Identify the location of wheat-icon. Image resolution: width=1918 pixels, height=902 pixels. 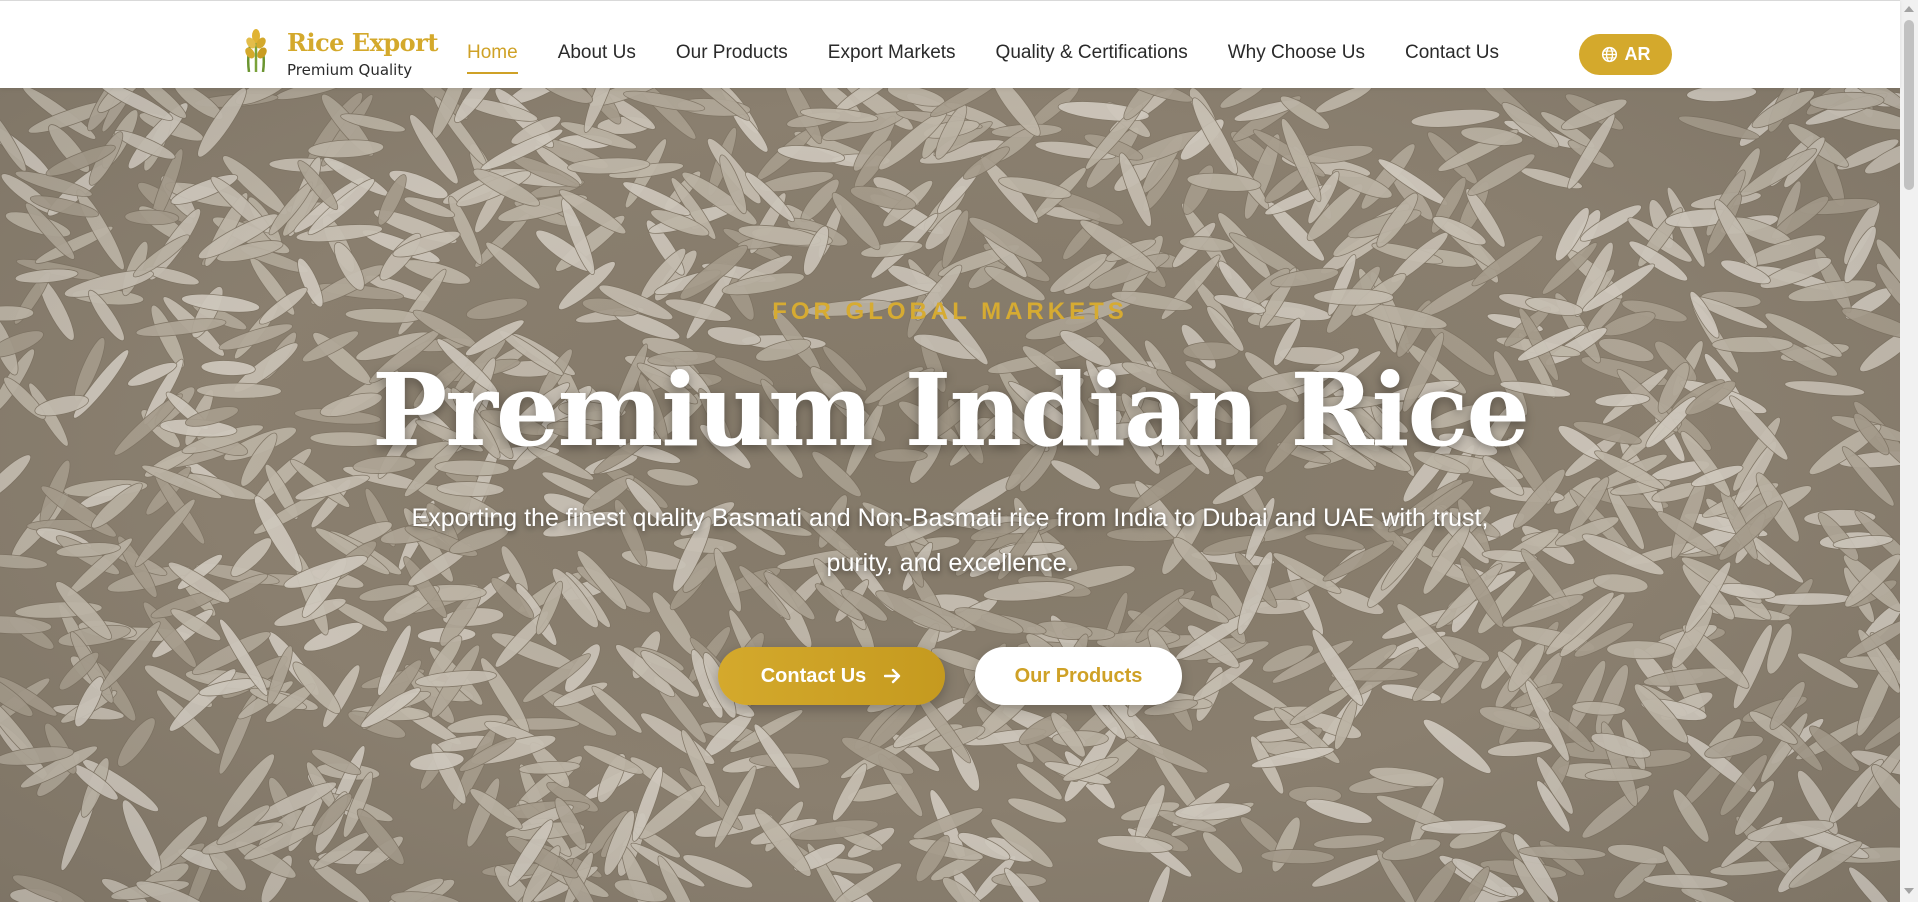
(256, 50).